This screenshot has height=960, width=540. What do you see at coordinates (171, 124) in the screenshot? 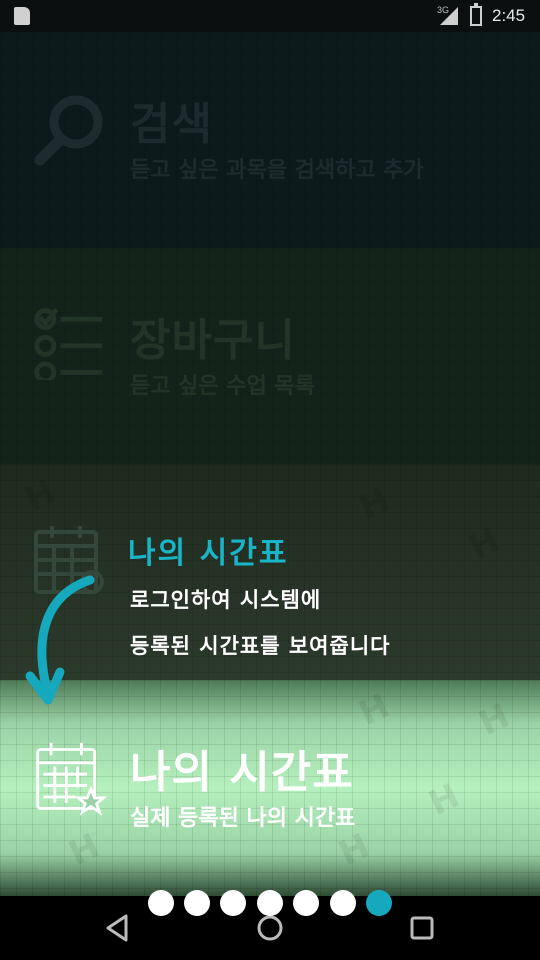
I see `menu-item-title: 검색` at bounding box center [171, 124].